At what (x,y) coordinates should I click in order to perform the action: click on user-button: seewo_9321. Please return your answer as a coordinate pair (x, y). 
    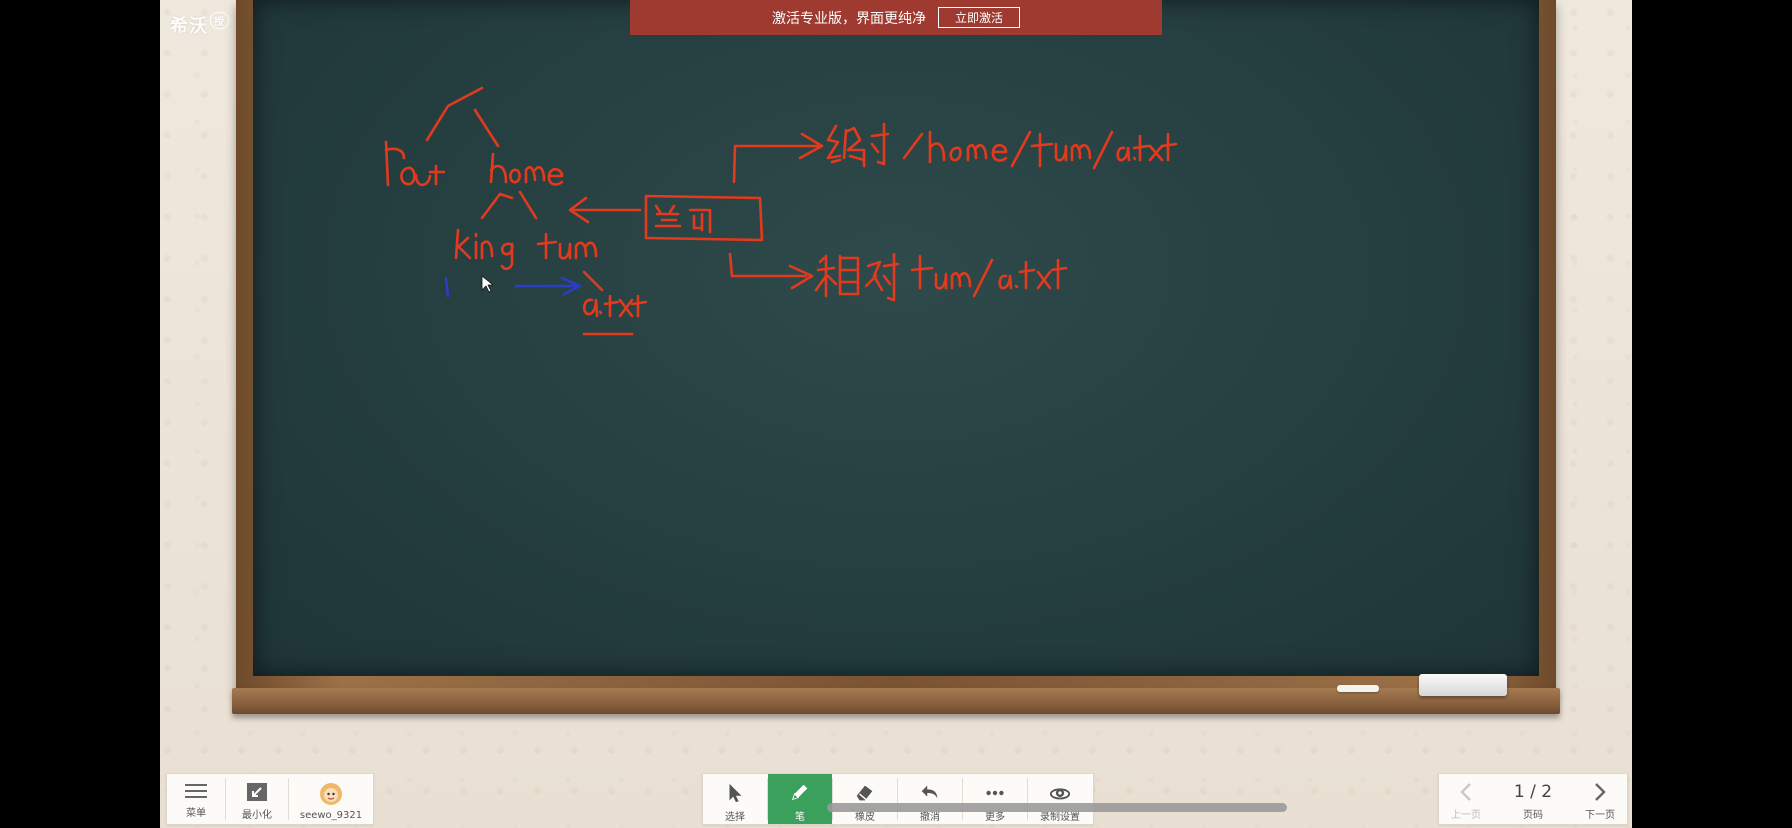
    Looking at the image, I should click on (331, 799).